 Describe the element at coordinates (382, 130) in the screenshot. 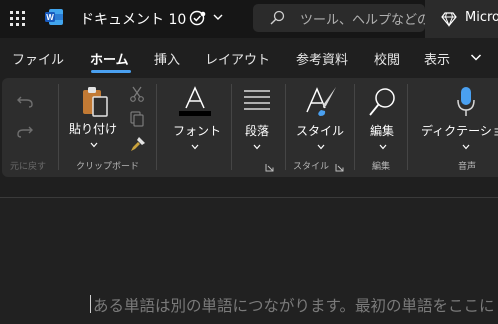

I see `editing-label: 編集` at that location.